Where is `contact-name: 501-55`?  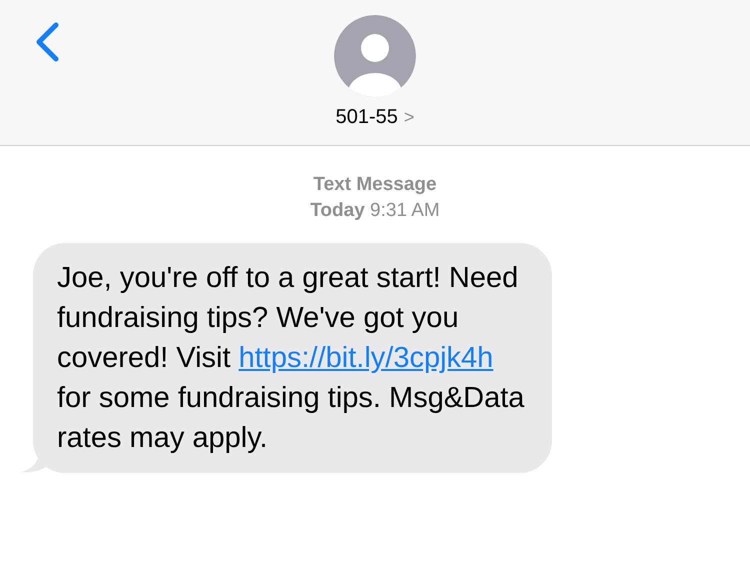 contact-name: 501-55 is located at coordinates (367, 117).